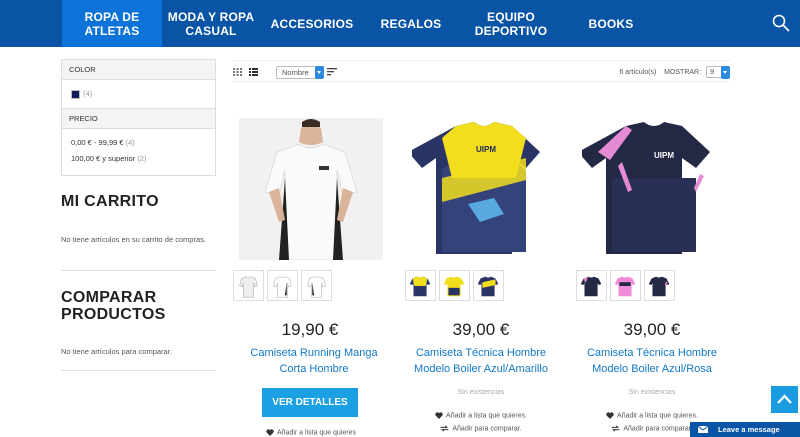 This screenshot has width=800, height=437. What do you see at coordinates (314, 361) in the screenshot?
I see `product-name-link: Camiseta Running Manga Corta Hombre` at bounding box center [314, 361].